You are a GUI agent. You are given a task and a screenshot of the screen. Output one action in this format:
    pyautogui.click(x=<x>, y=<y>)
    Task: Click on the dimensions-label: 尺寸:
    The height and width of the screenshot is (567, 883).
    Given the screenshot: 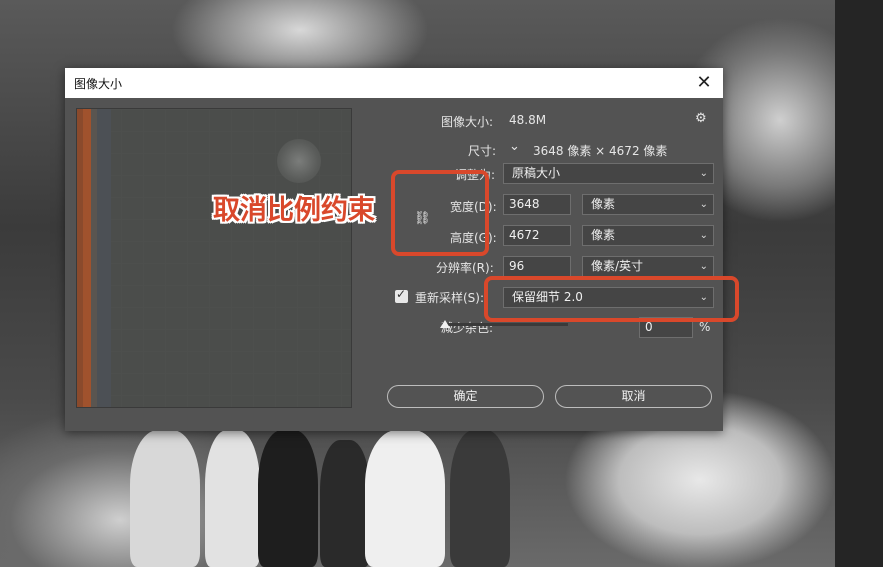 What is the action you would take?
    pyautogui.click(x=482, y=151)
    